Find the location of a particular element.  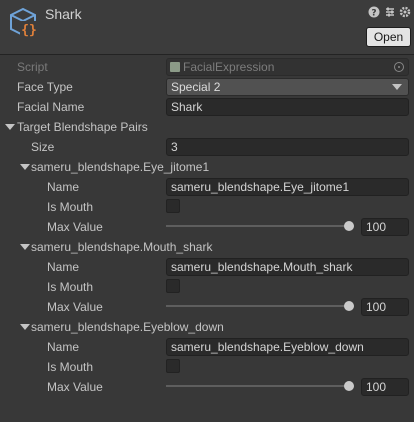

facial-name-input: Shark is located at coordinates (287, 107).